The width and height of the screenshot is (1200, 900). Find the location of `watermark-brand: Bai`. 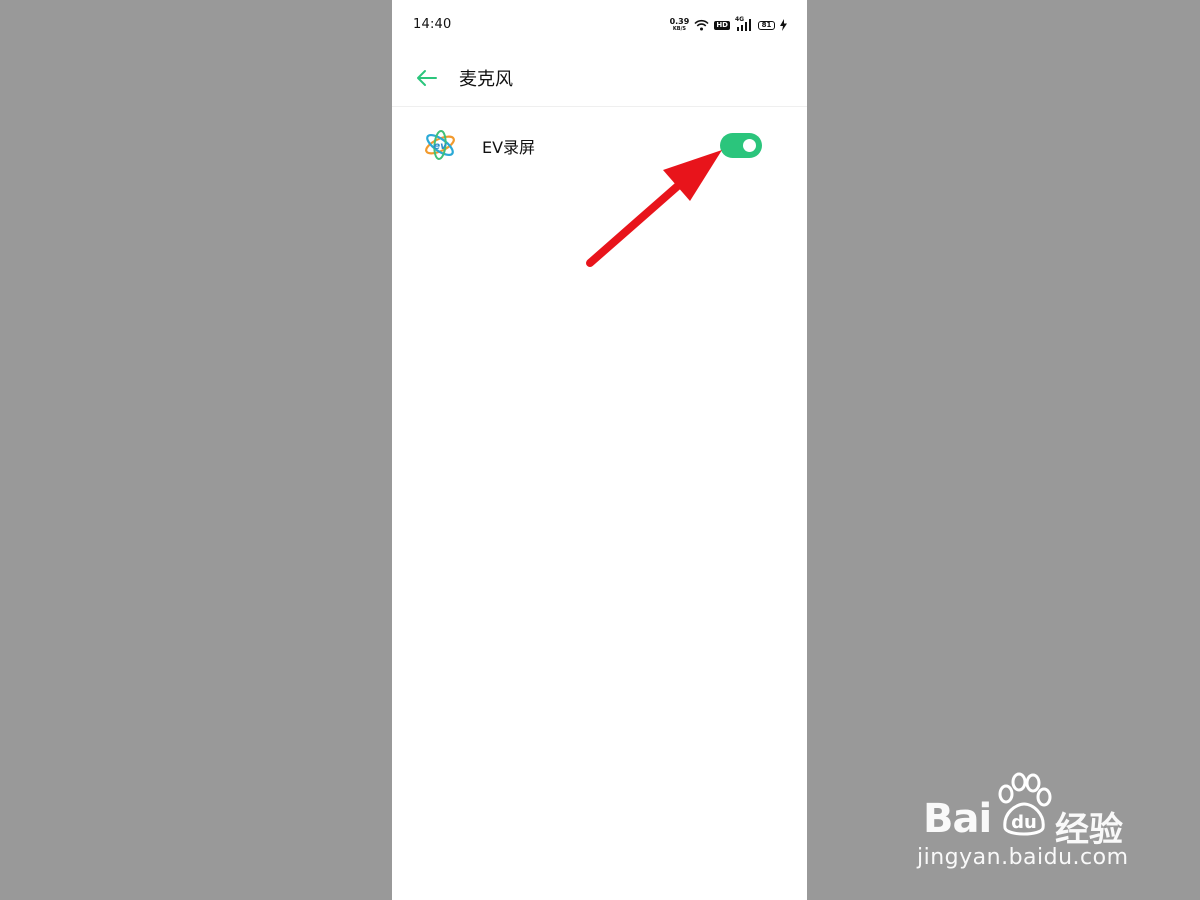

watermark-brand: Bai is located at coordinates (957, 819).